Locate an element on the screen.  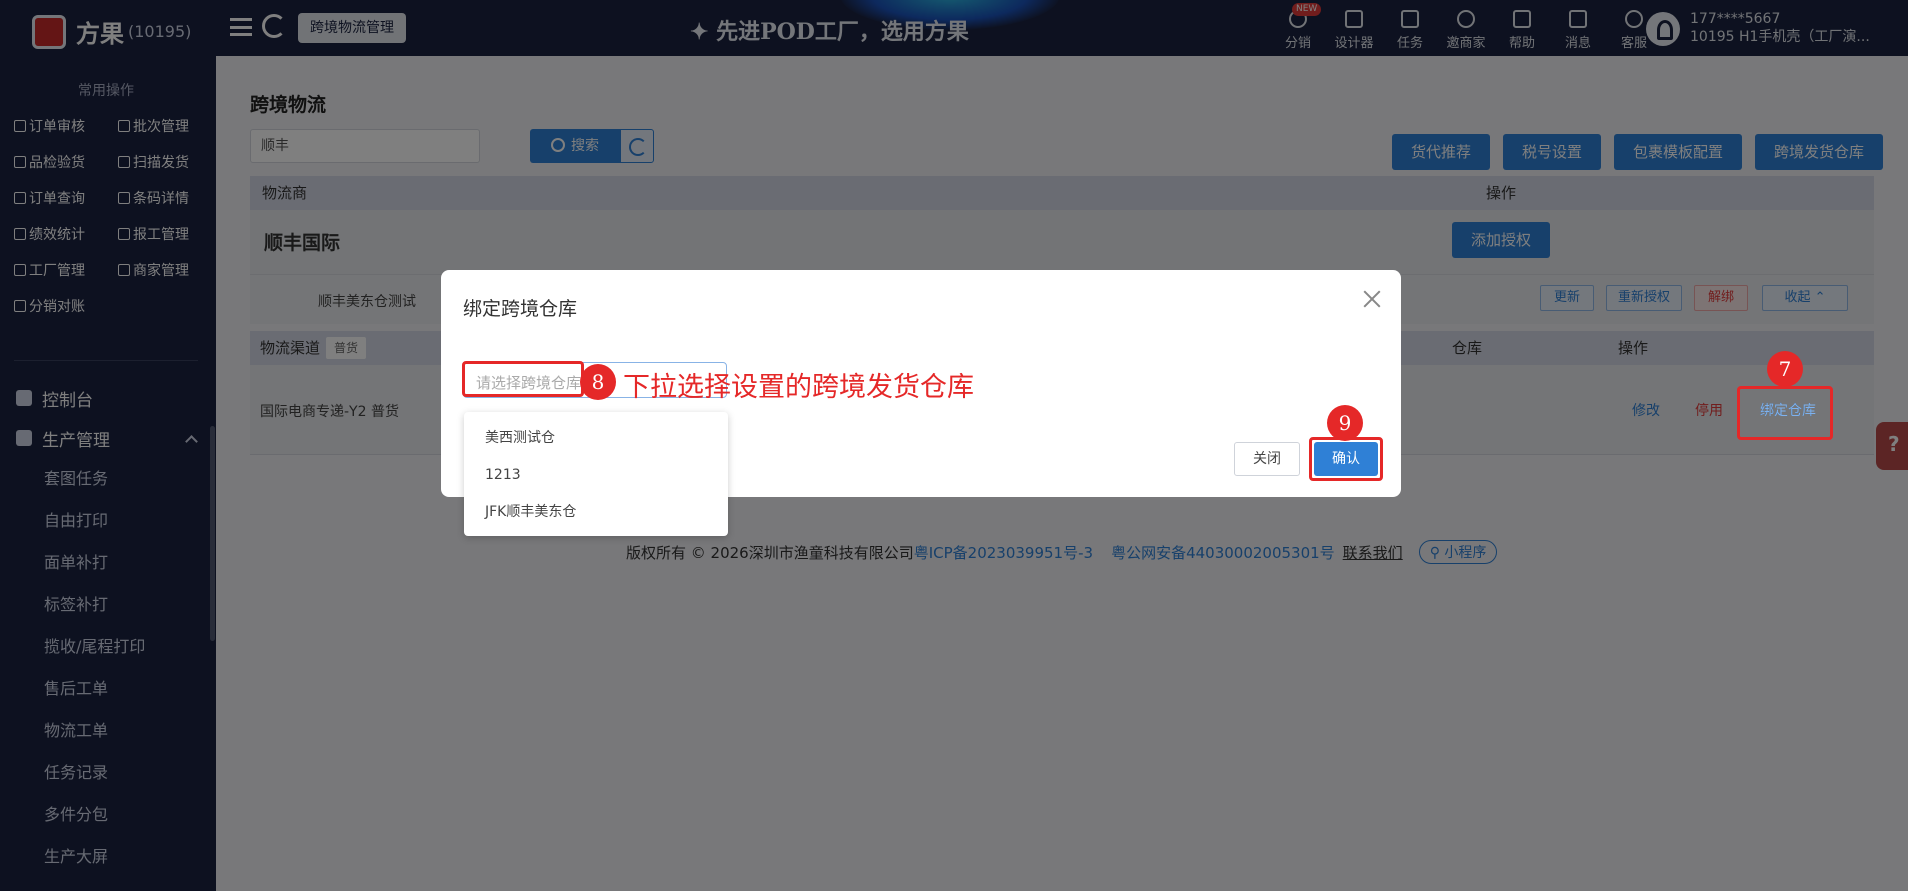
warehouse-dropdown: 美西测试仓 1213 JFK顺丰美东仓 is located at coordinates (596, 474).